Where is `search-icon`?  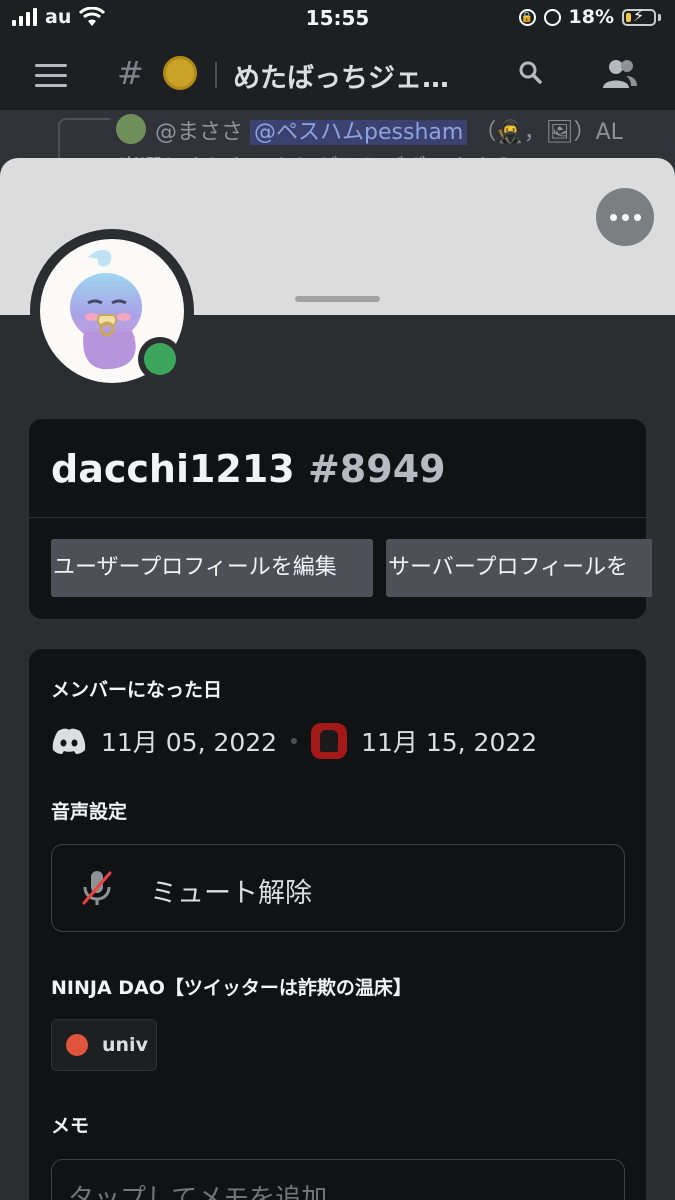 search-icon is located at coordinates (530, 72).